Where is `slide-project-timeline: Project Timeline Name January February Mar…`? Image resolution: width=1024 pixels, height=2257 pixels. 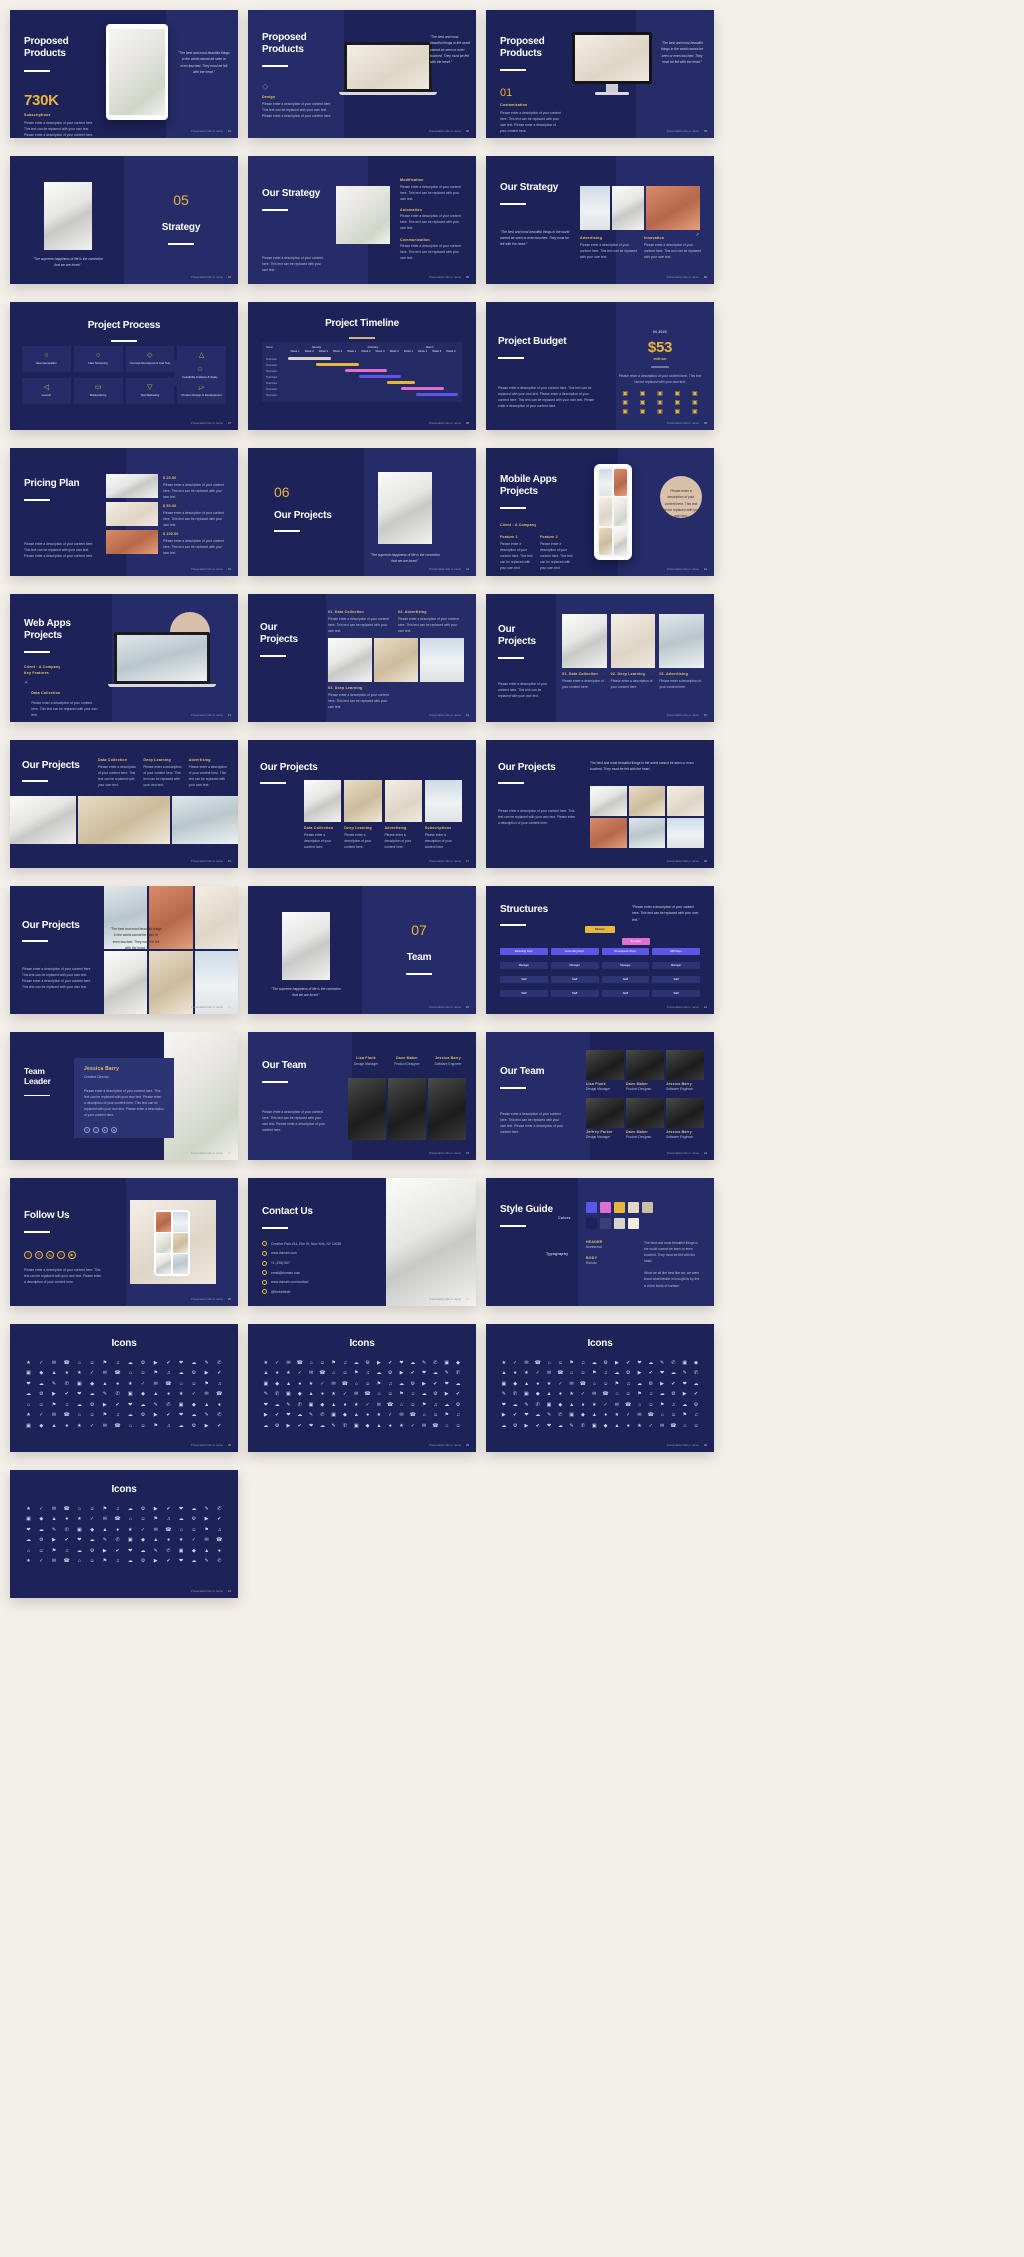 slide-project-timeline: Project Timeline Name January February Mar… is located at coordinates (362, 366).